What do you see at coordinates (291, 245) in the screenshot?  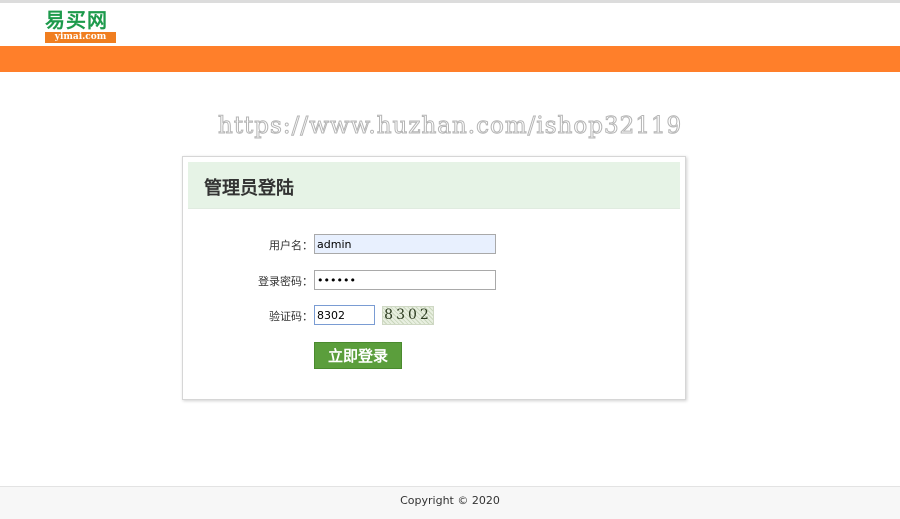 I see `username-label: 用户名：` at bounding box center [291, 245].